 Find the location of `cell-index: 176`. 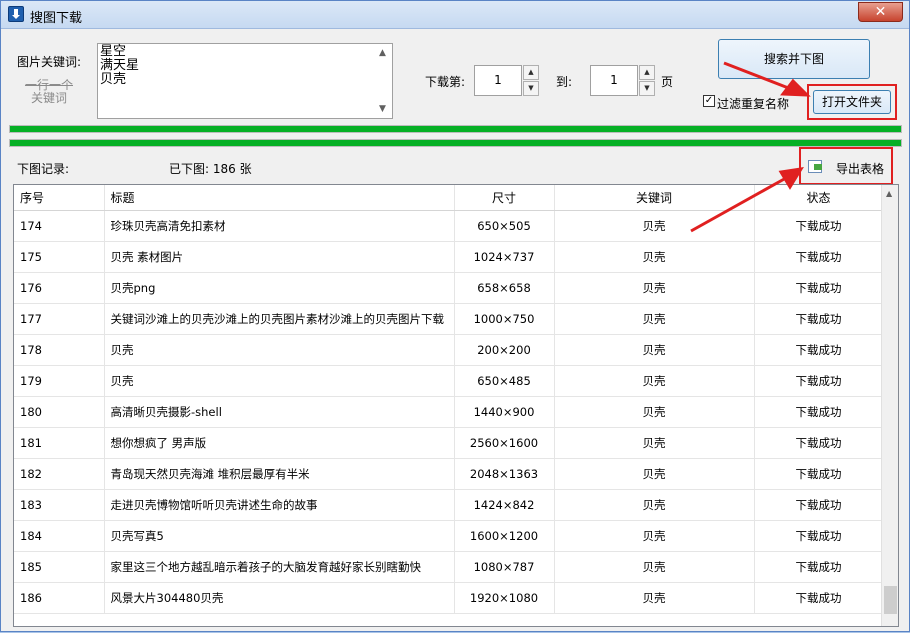

cell-index: 176 is located at coordinates (59, 288).